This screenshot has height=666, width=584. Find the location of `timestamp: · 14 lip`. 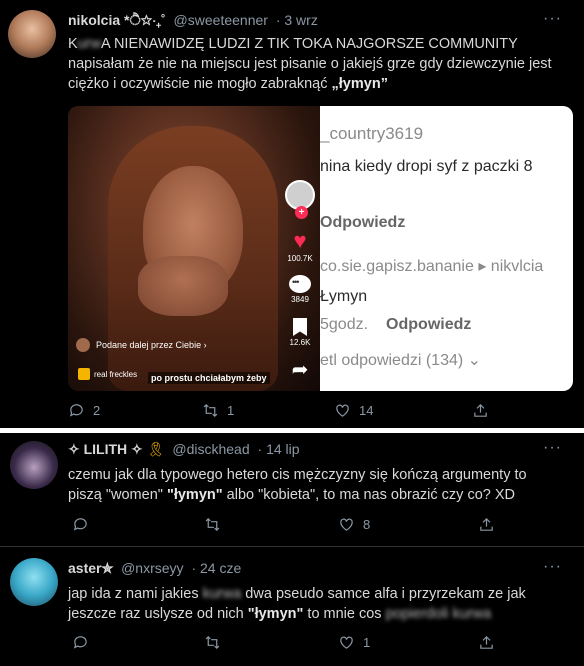

timestamp: · 14 lip is located at coordinates (279, 449).